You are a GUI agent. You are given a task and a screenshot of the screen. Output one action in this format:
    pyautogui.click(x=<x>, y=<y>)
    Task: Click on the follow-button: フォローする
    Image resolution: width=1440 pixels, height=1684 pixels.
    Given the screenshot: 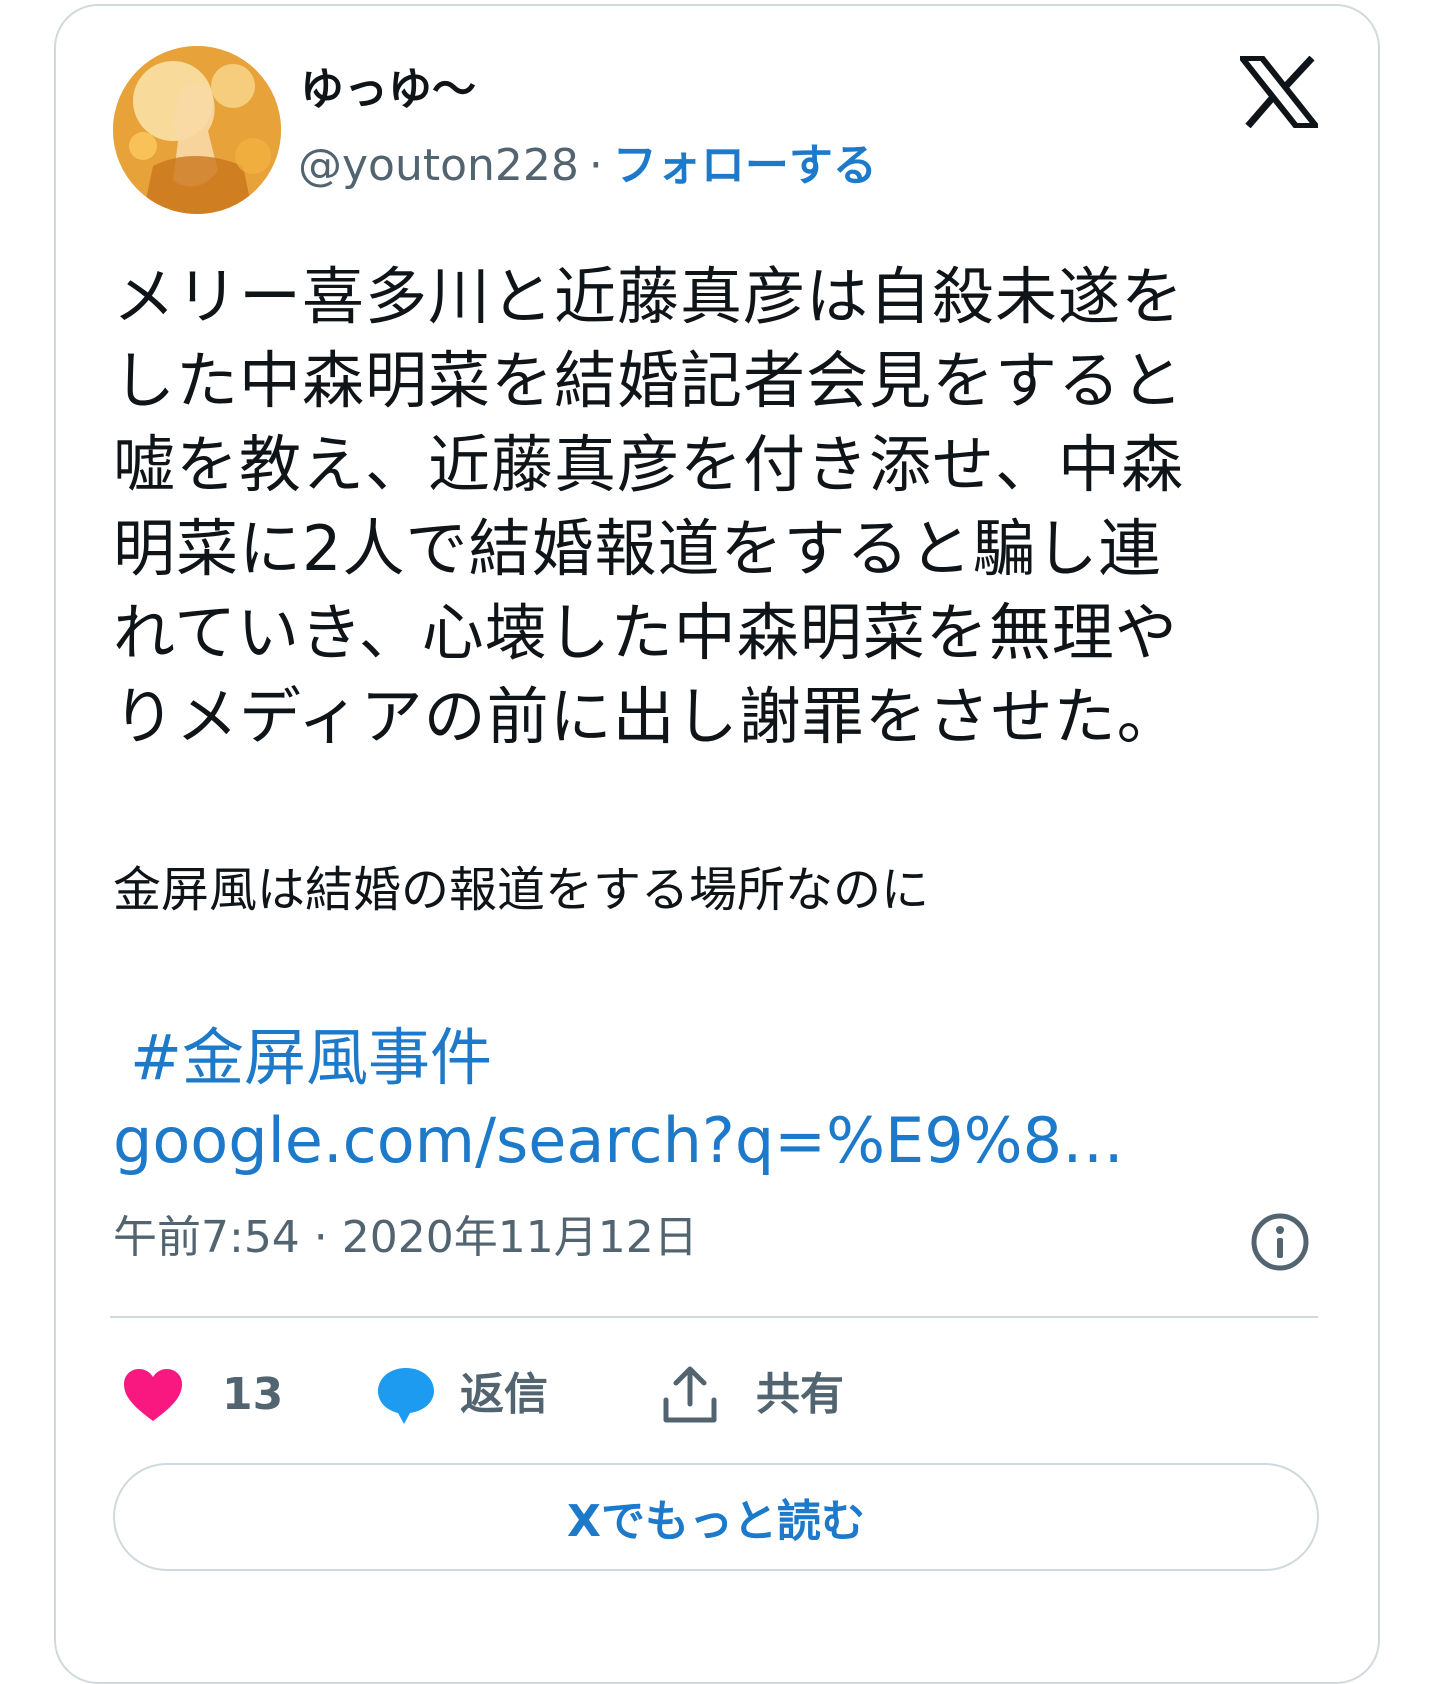 What is the action you would take?
    pyautogui.click(x=745, y=165)
    